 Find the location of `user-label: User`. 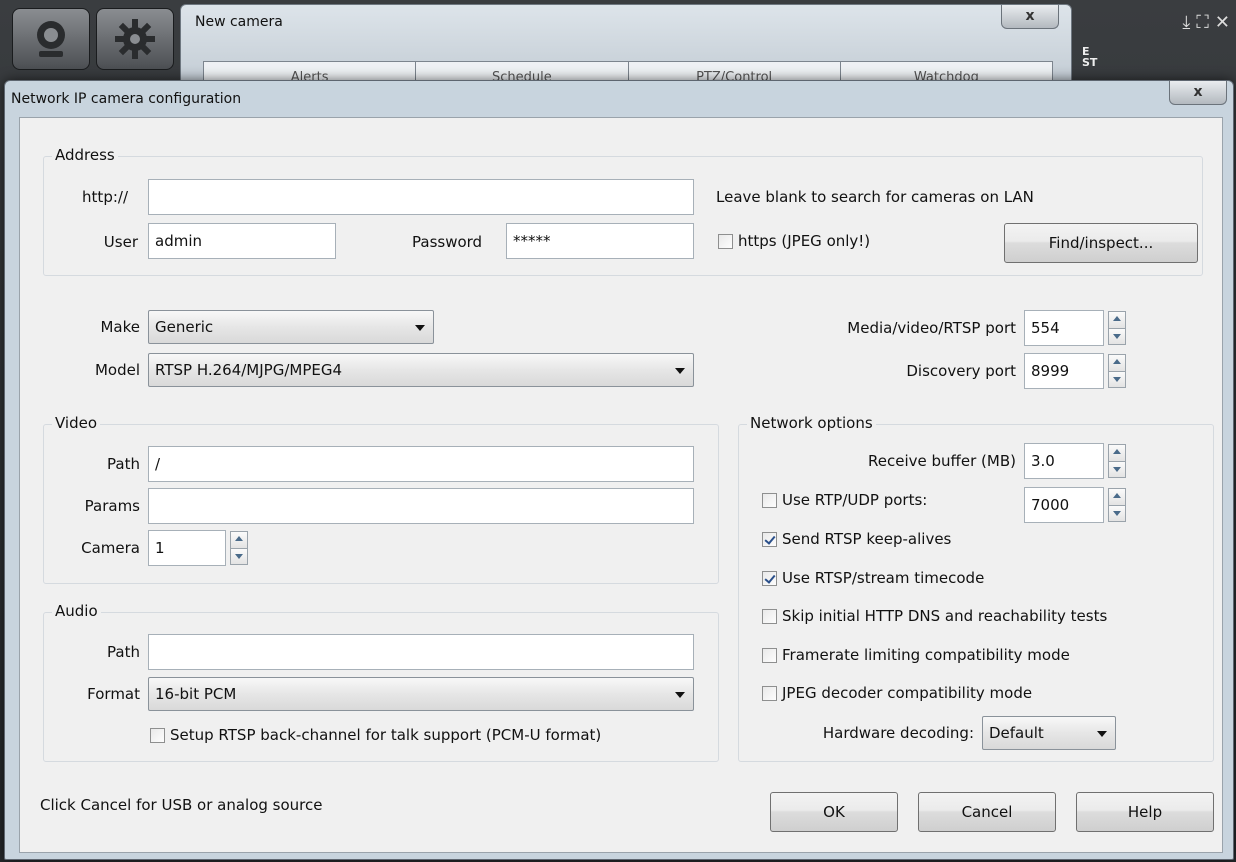

user-label: User is located at coordinates (120, 242).